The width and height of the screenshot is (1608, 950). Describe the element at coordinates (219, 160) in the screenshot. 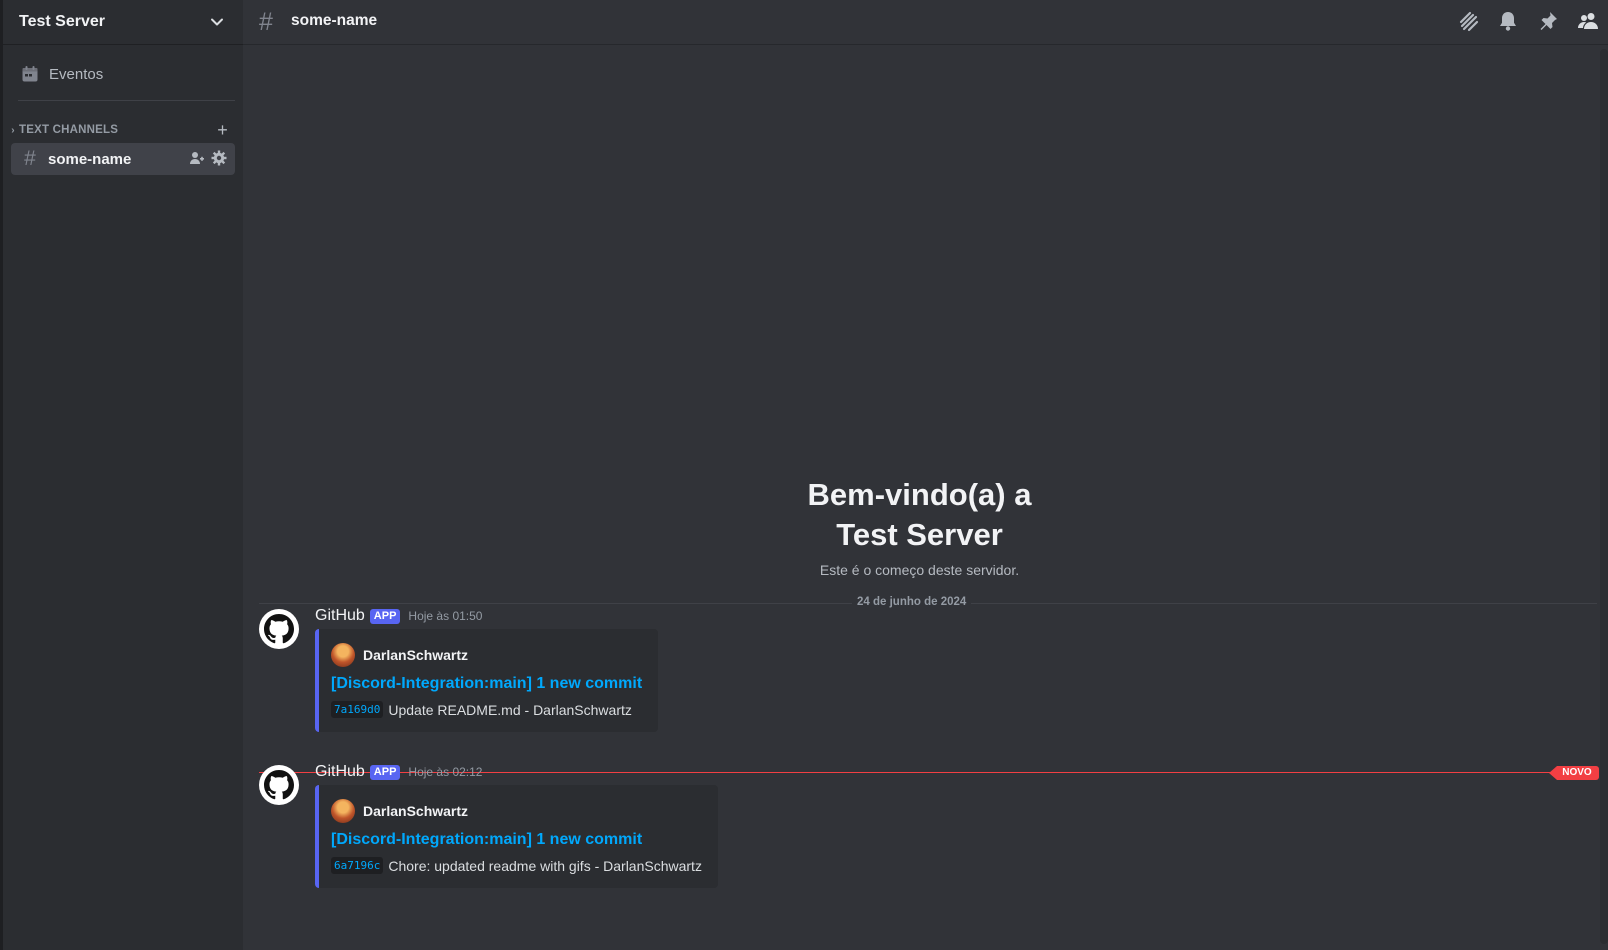

I see `gear-icon` at that location.